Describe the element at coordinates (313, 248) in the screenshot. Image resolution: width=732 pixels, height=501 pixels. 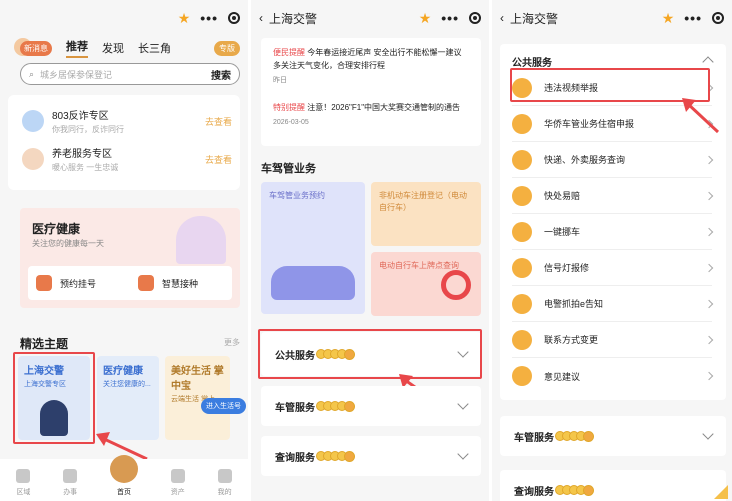
I see `appointment-card: 车驾管业务预约` at that location.